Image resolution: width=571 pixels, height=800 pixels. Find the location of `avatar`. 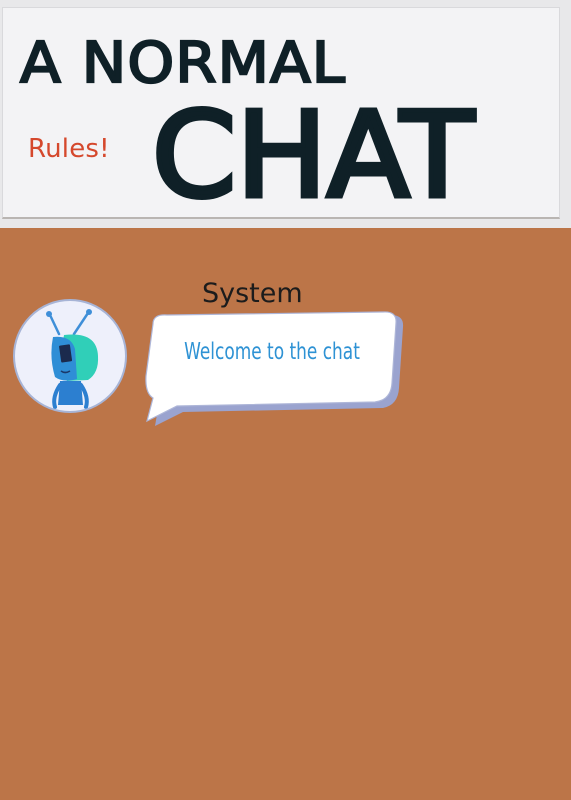

avatar is located at coordinates (70, 356).